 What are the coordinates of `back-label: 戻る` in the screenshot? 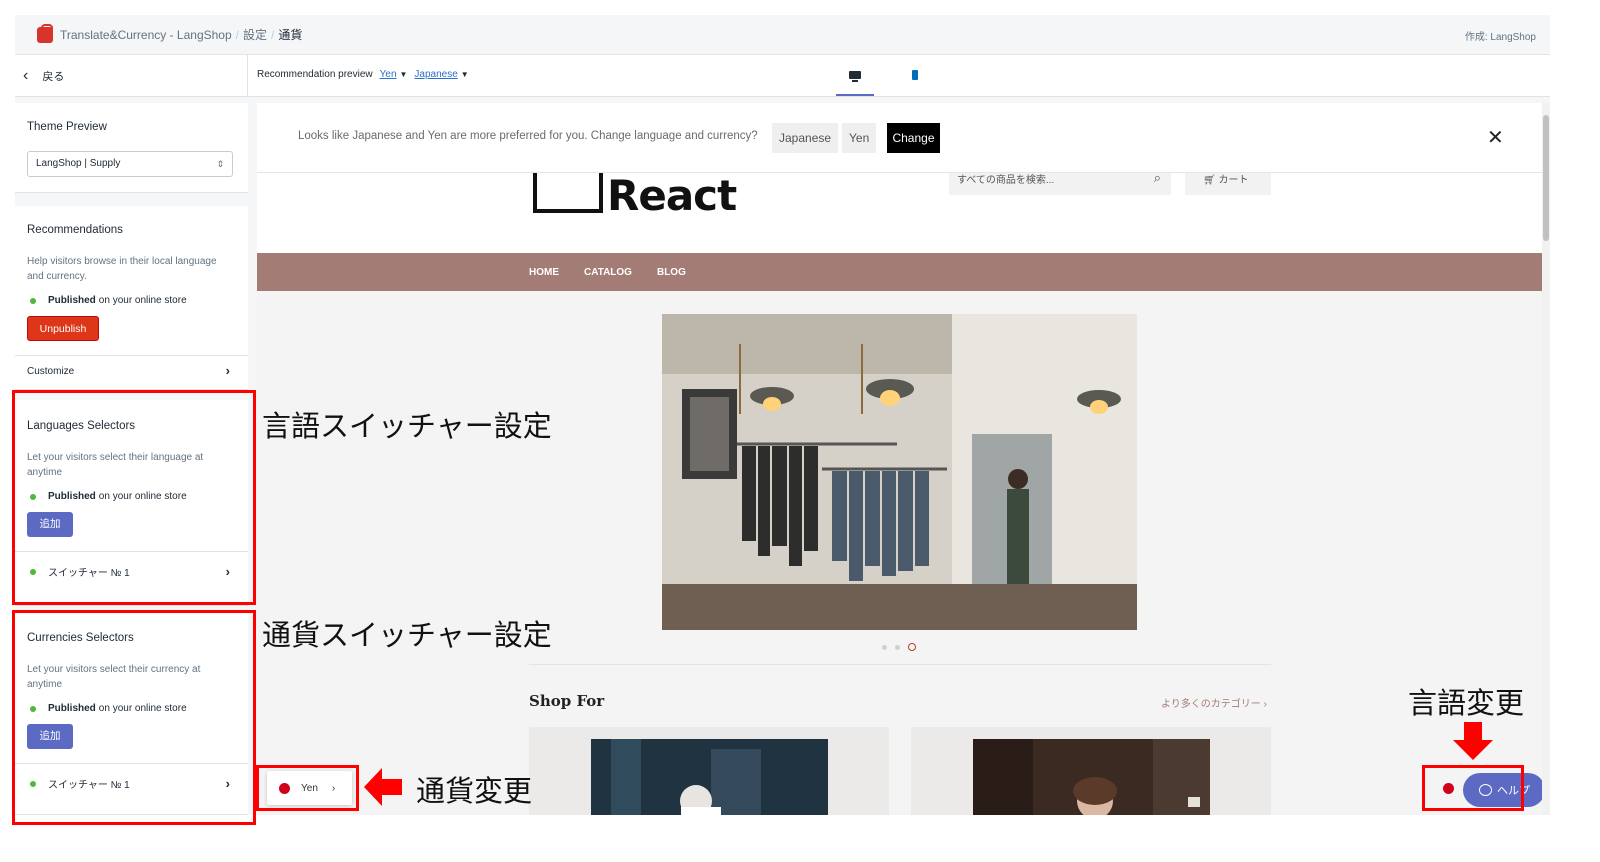 It's located at (53, 77).